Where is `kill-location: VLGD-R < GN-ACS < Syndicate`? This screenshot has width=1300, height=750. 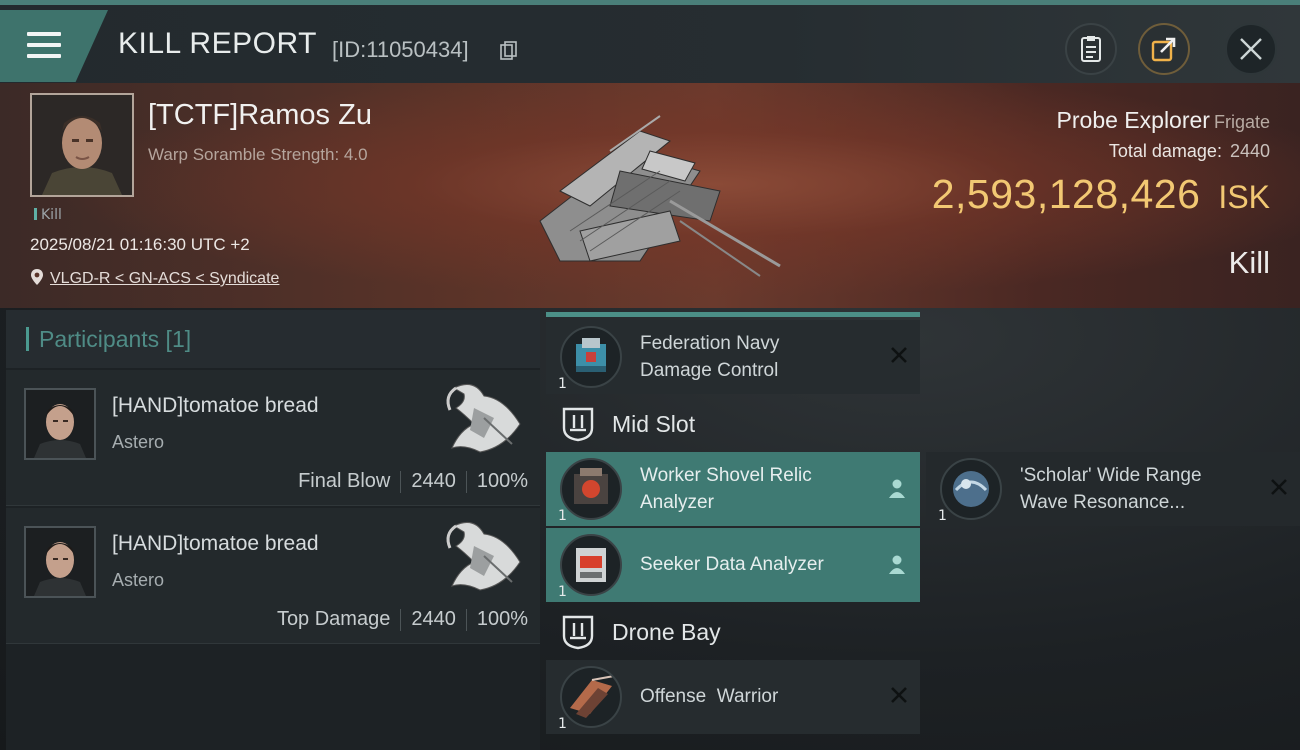 kill-location: VLGD-R < GN-ACS < Syndicate is located at coordinates (154, 278).